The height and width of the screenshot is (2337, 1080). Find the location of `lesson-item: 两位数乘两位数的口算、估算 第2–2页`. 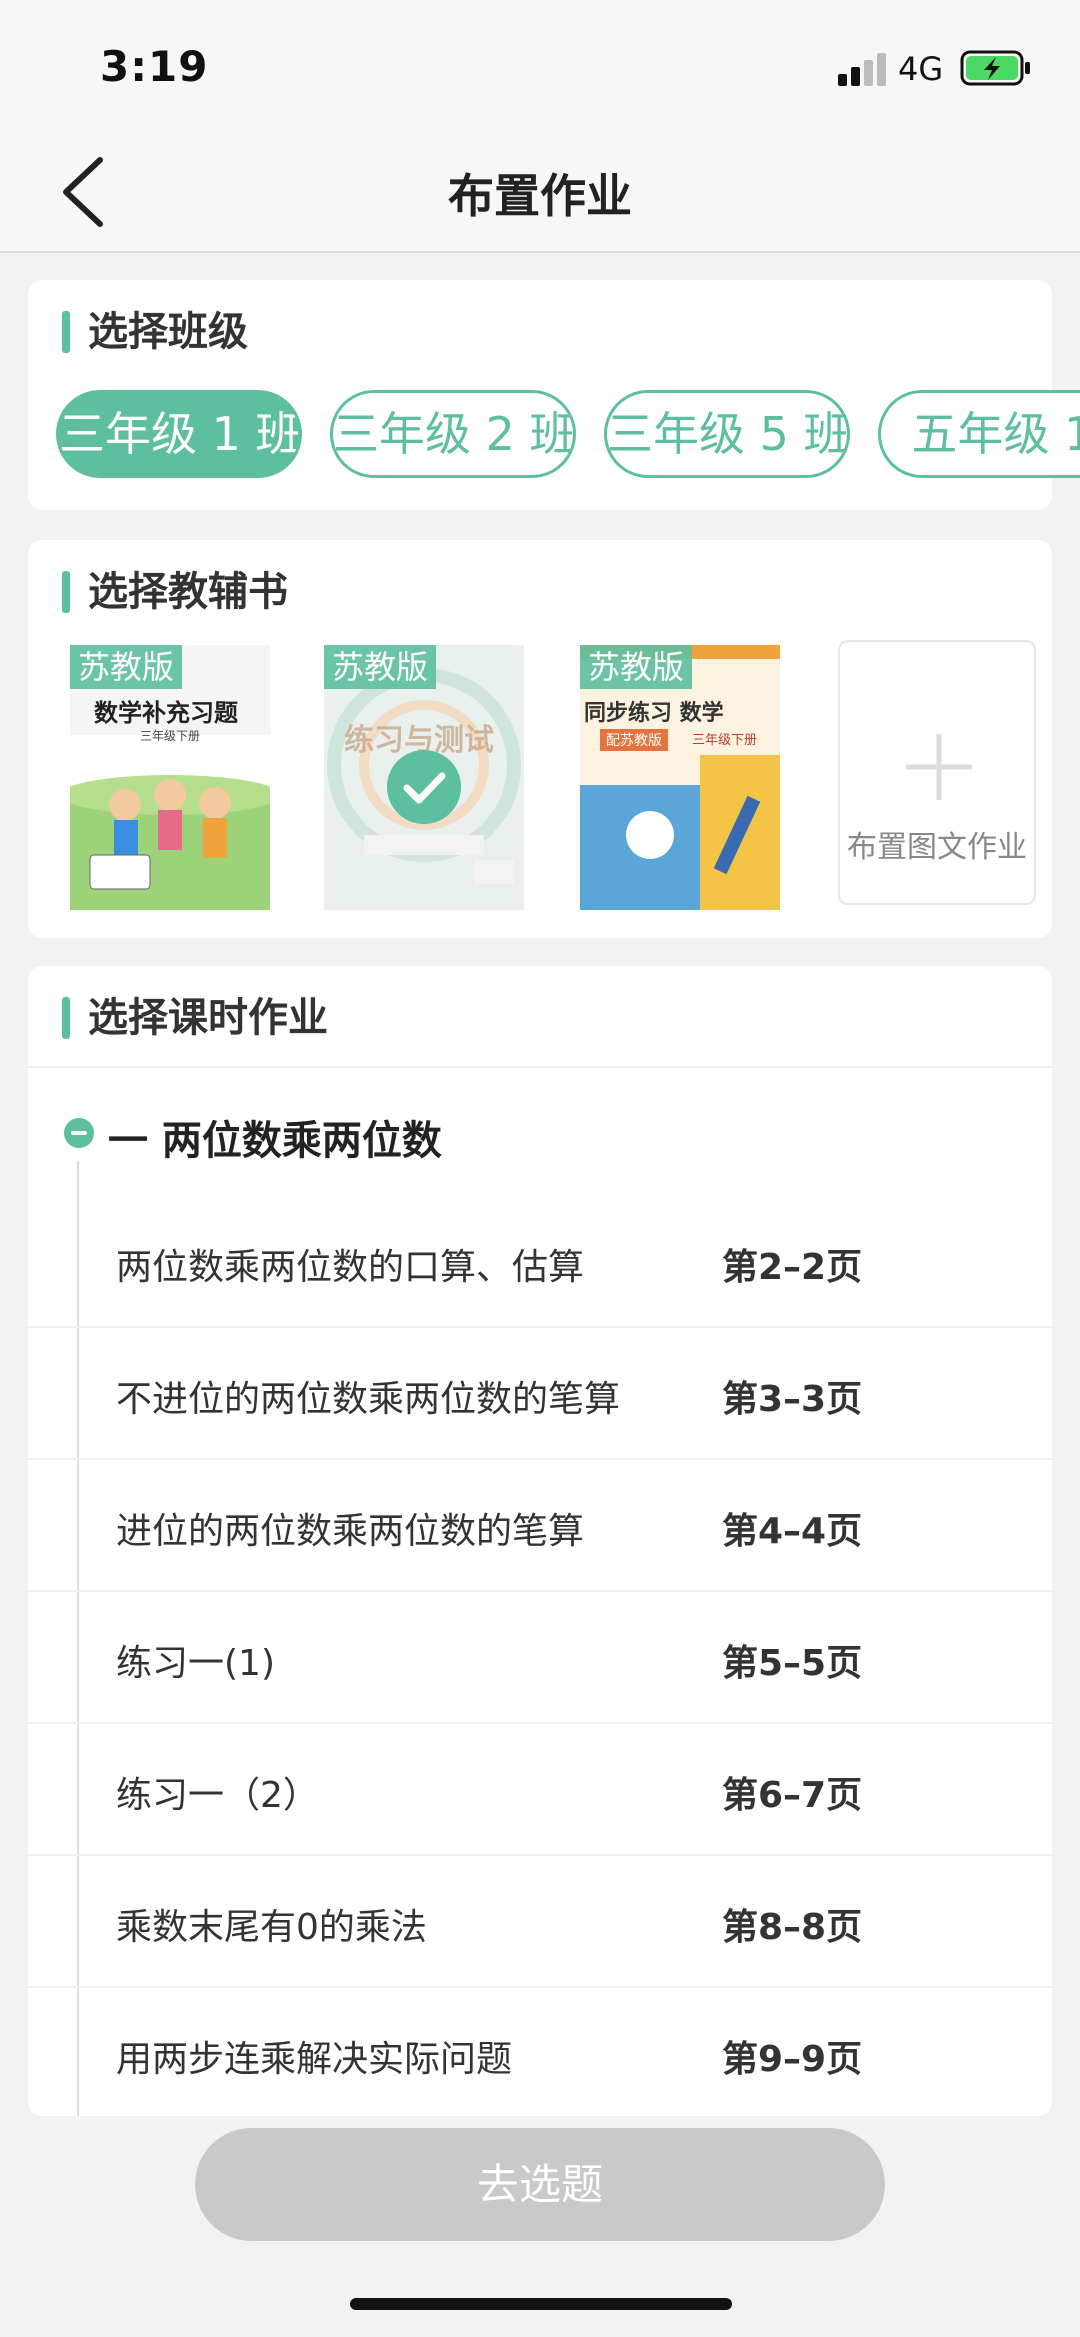

lesson-item: 两位数乘两位数的口算、估算 第2–2页 is located at coordinates (540, 1262).